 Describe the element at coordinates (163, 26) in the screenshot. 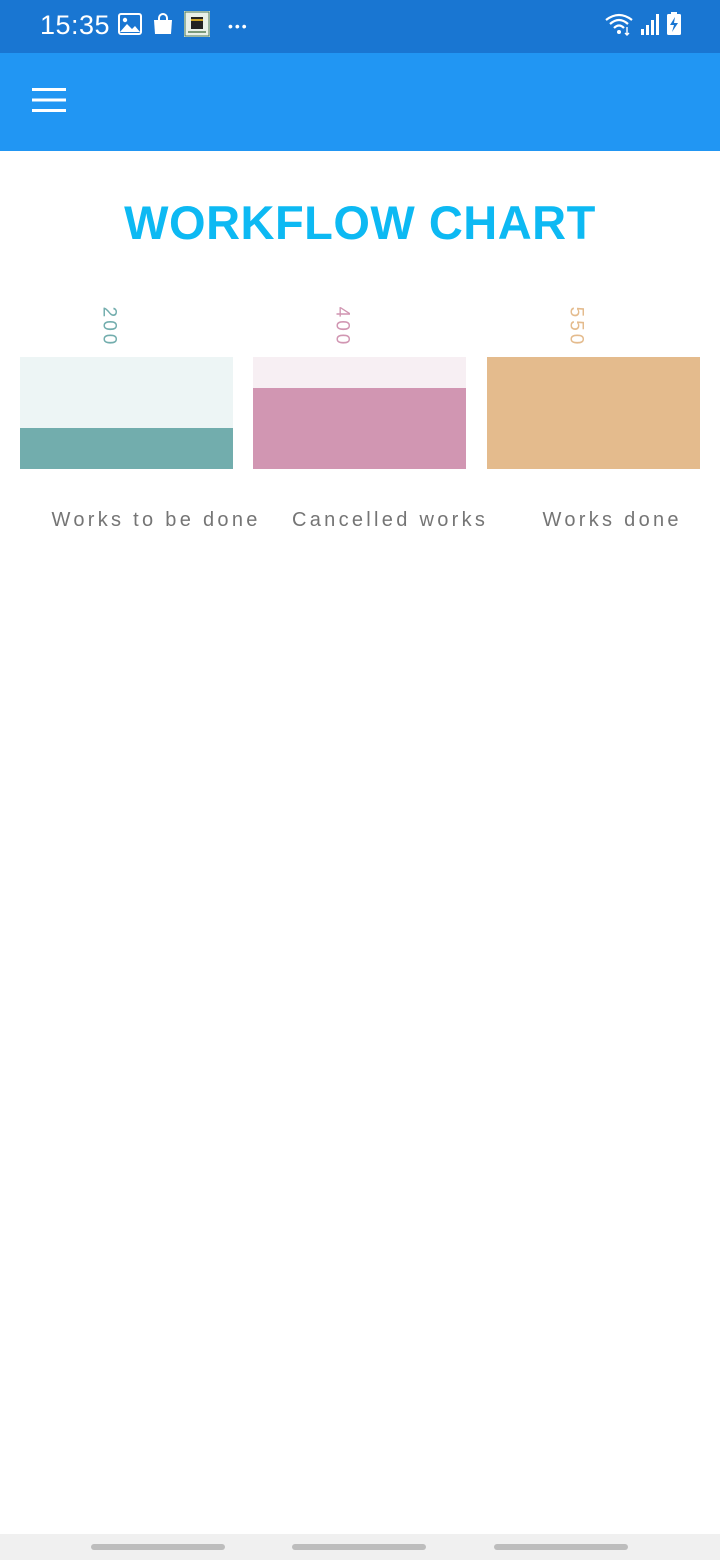

I see `shopping-bag-icon` at that location.